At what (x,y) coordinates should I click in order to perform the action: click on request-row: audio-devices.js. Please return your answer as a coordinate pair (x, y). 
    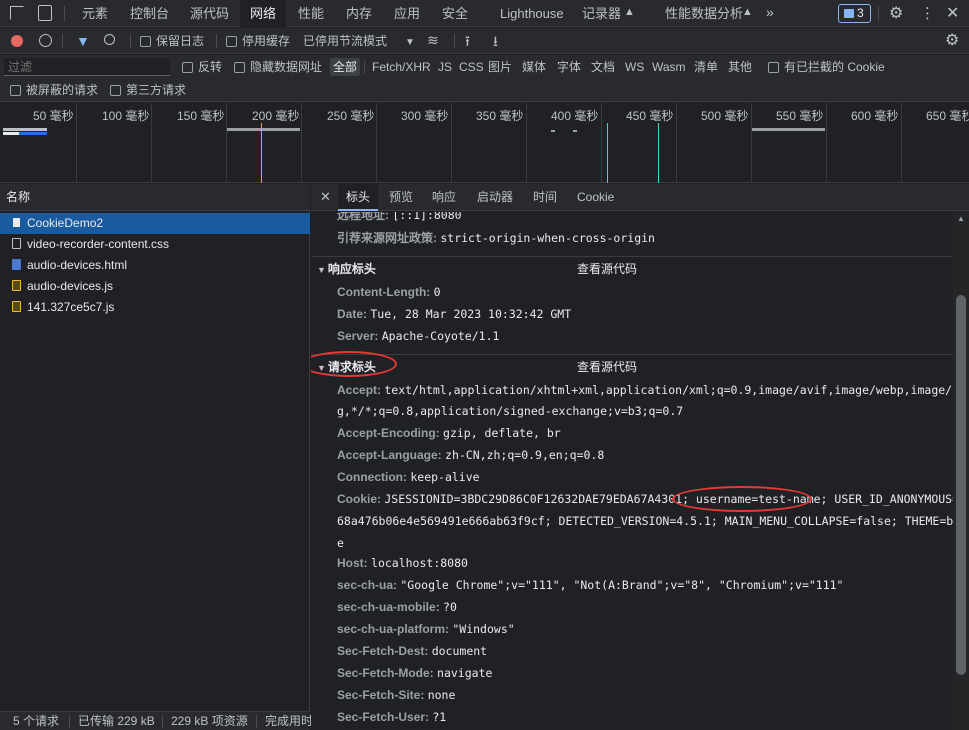
    Looking at the image, I should click on (155, 286).